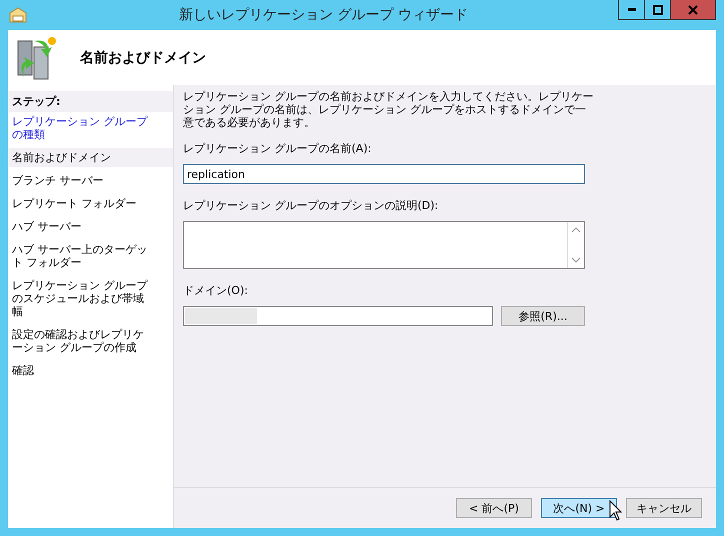 The image size is (724, 536). What do you see at coordinates (90, 370) in the screenshot?
I see `step-item: 確認` at bounding box center [90, 370].